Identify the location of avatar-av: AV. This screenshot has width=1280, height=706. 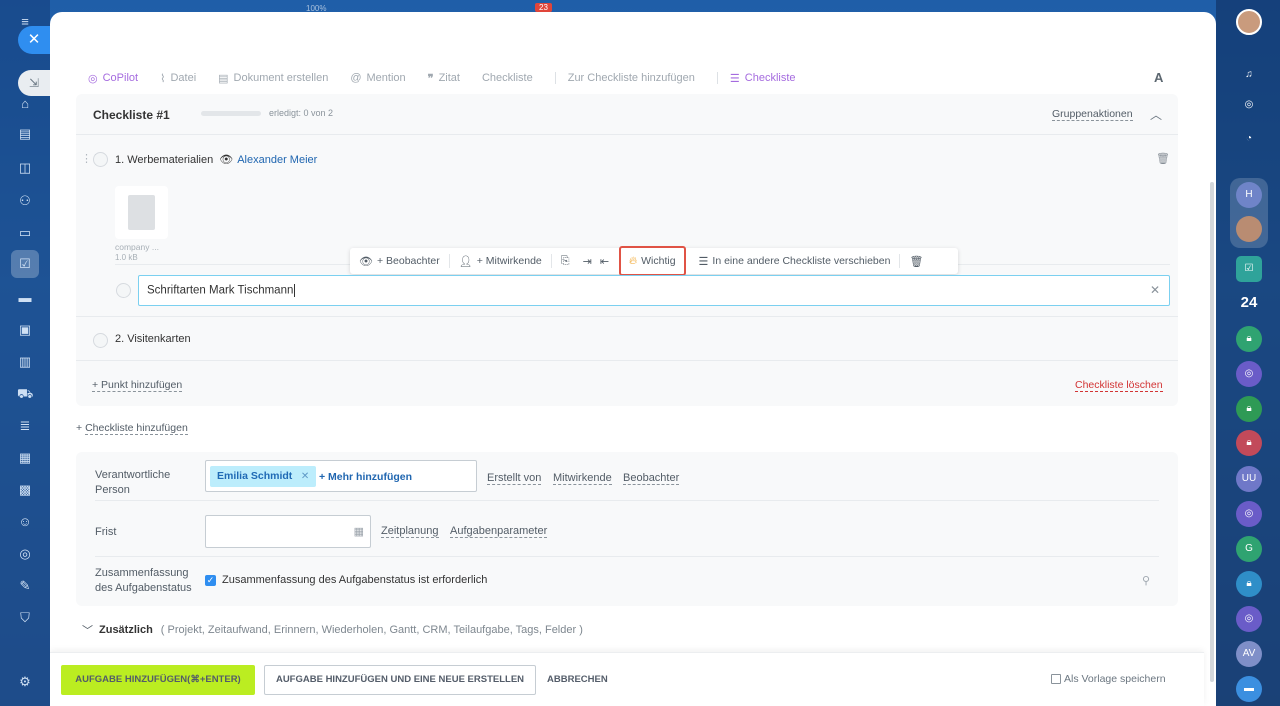
(1249, 654).